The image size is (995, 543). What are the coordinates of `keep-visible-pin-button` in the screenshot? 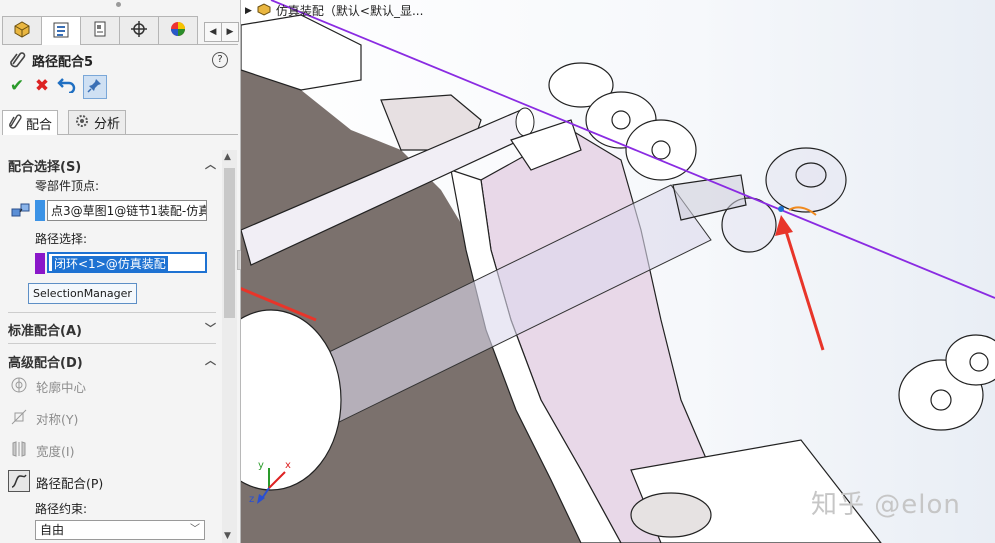 It's located at (95, 87).